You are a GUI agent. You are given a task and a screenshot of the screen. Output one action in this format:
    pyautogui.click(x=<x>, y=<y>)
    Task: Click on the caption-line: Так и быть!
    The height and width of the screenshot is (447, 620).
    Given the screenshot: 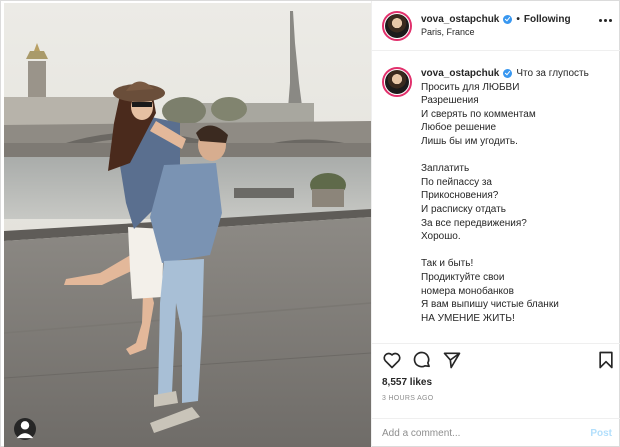 What is the action you would take?
    pyautogui.click(x=447, y=264)
    